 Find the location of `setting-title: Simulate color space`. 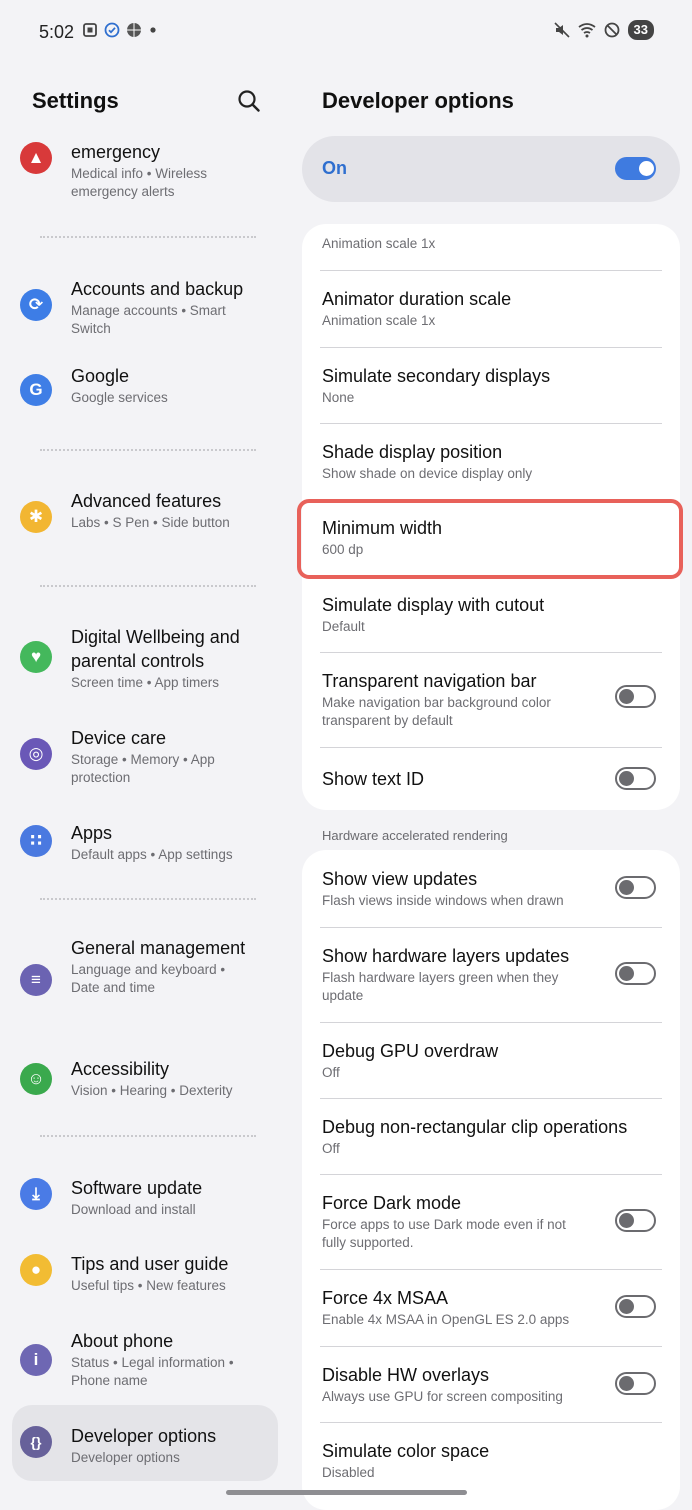

setting-title: Simulate color space is located at coordinates (406, 1451).